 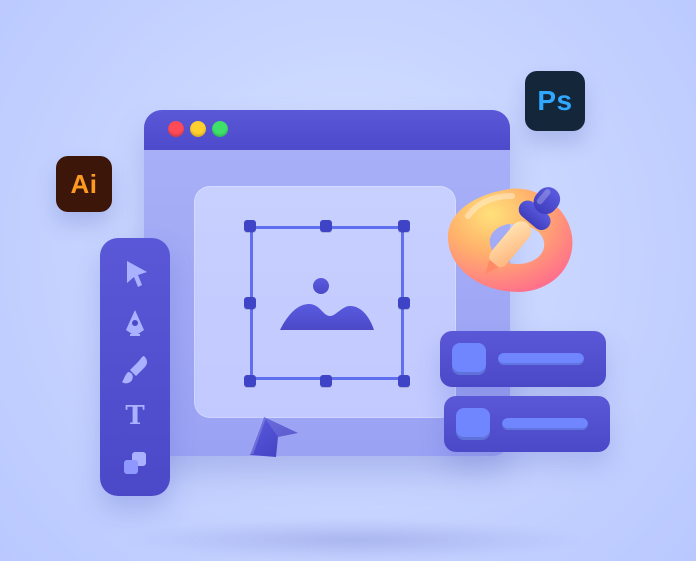 I want to click on image-placeholder-icon, so click(x=327, y=304).